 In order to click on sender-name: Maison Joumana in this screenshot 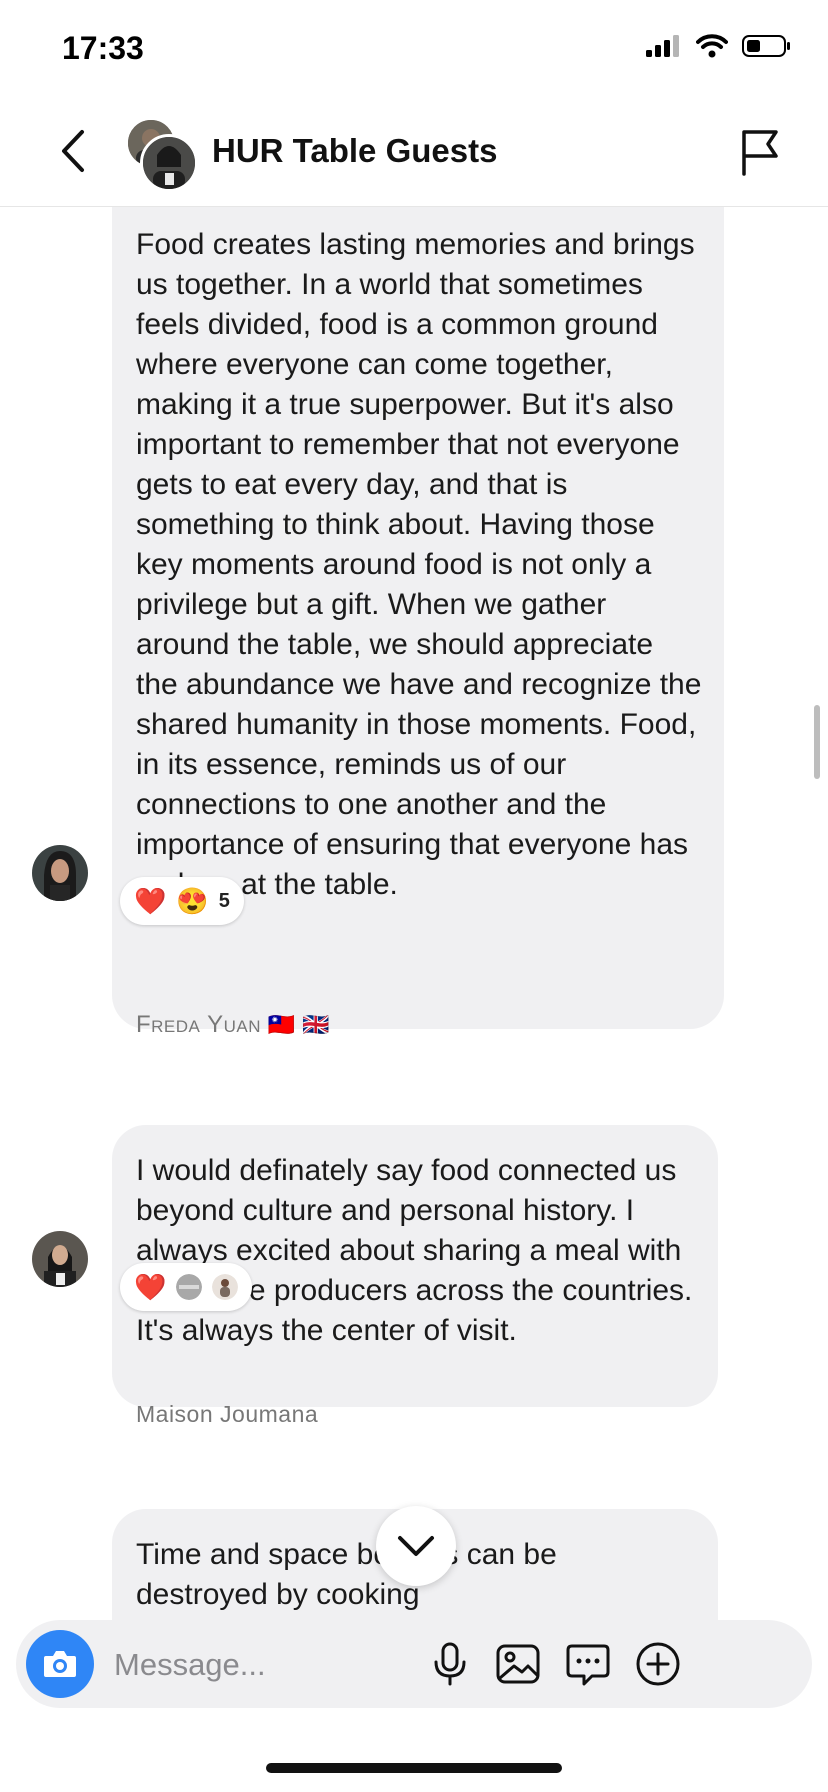, I will do `click(227, 1414)`.